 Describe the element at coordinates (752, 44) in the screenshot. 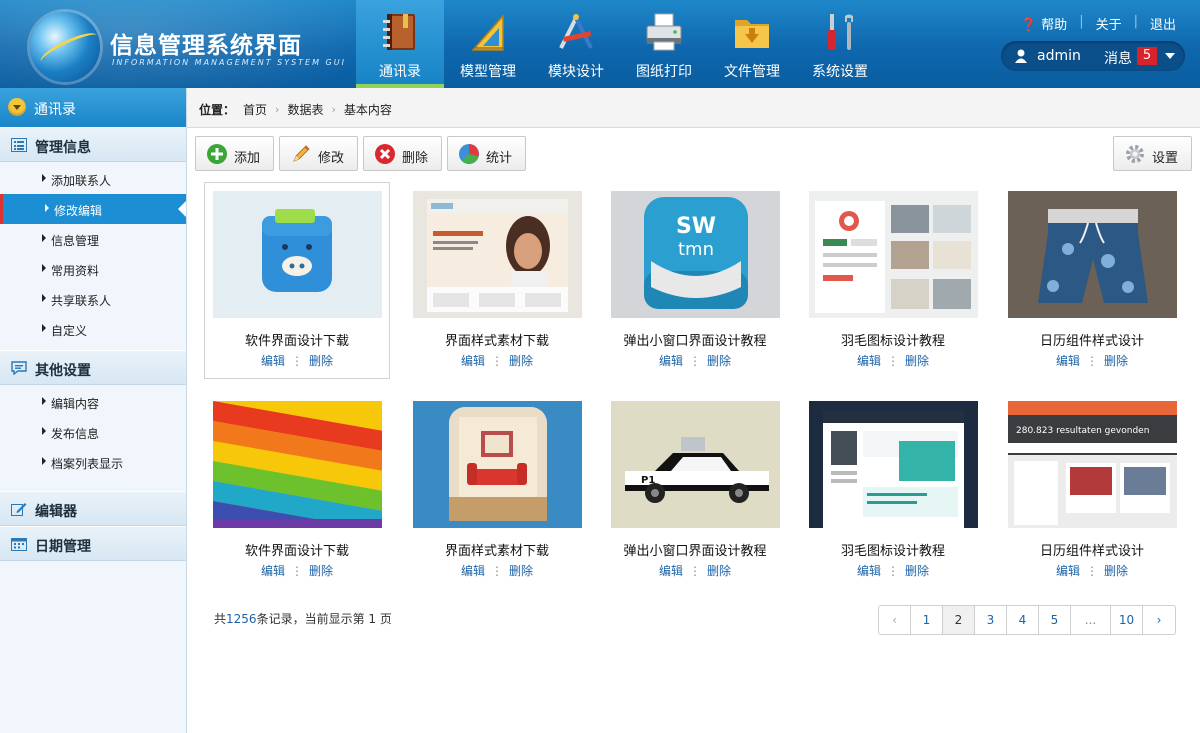

I see `nav-file-management: 文件管理` at that location.